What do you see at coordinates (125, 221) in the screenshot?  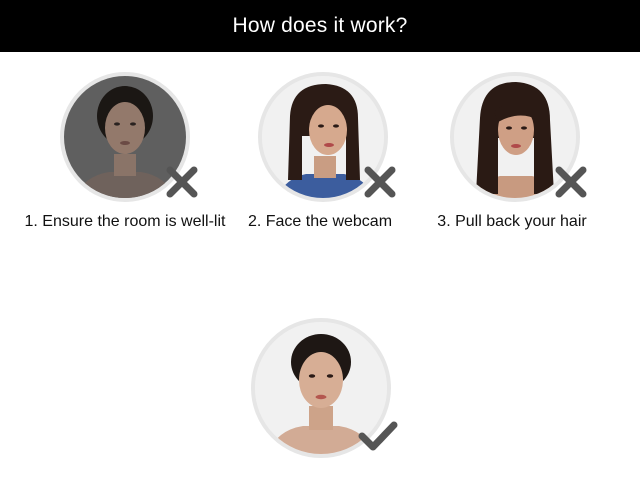 I see `step-caption-lighting: 1. Ensure the room is well-lit` at bounding box center [125, 221].